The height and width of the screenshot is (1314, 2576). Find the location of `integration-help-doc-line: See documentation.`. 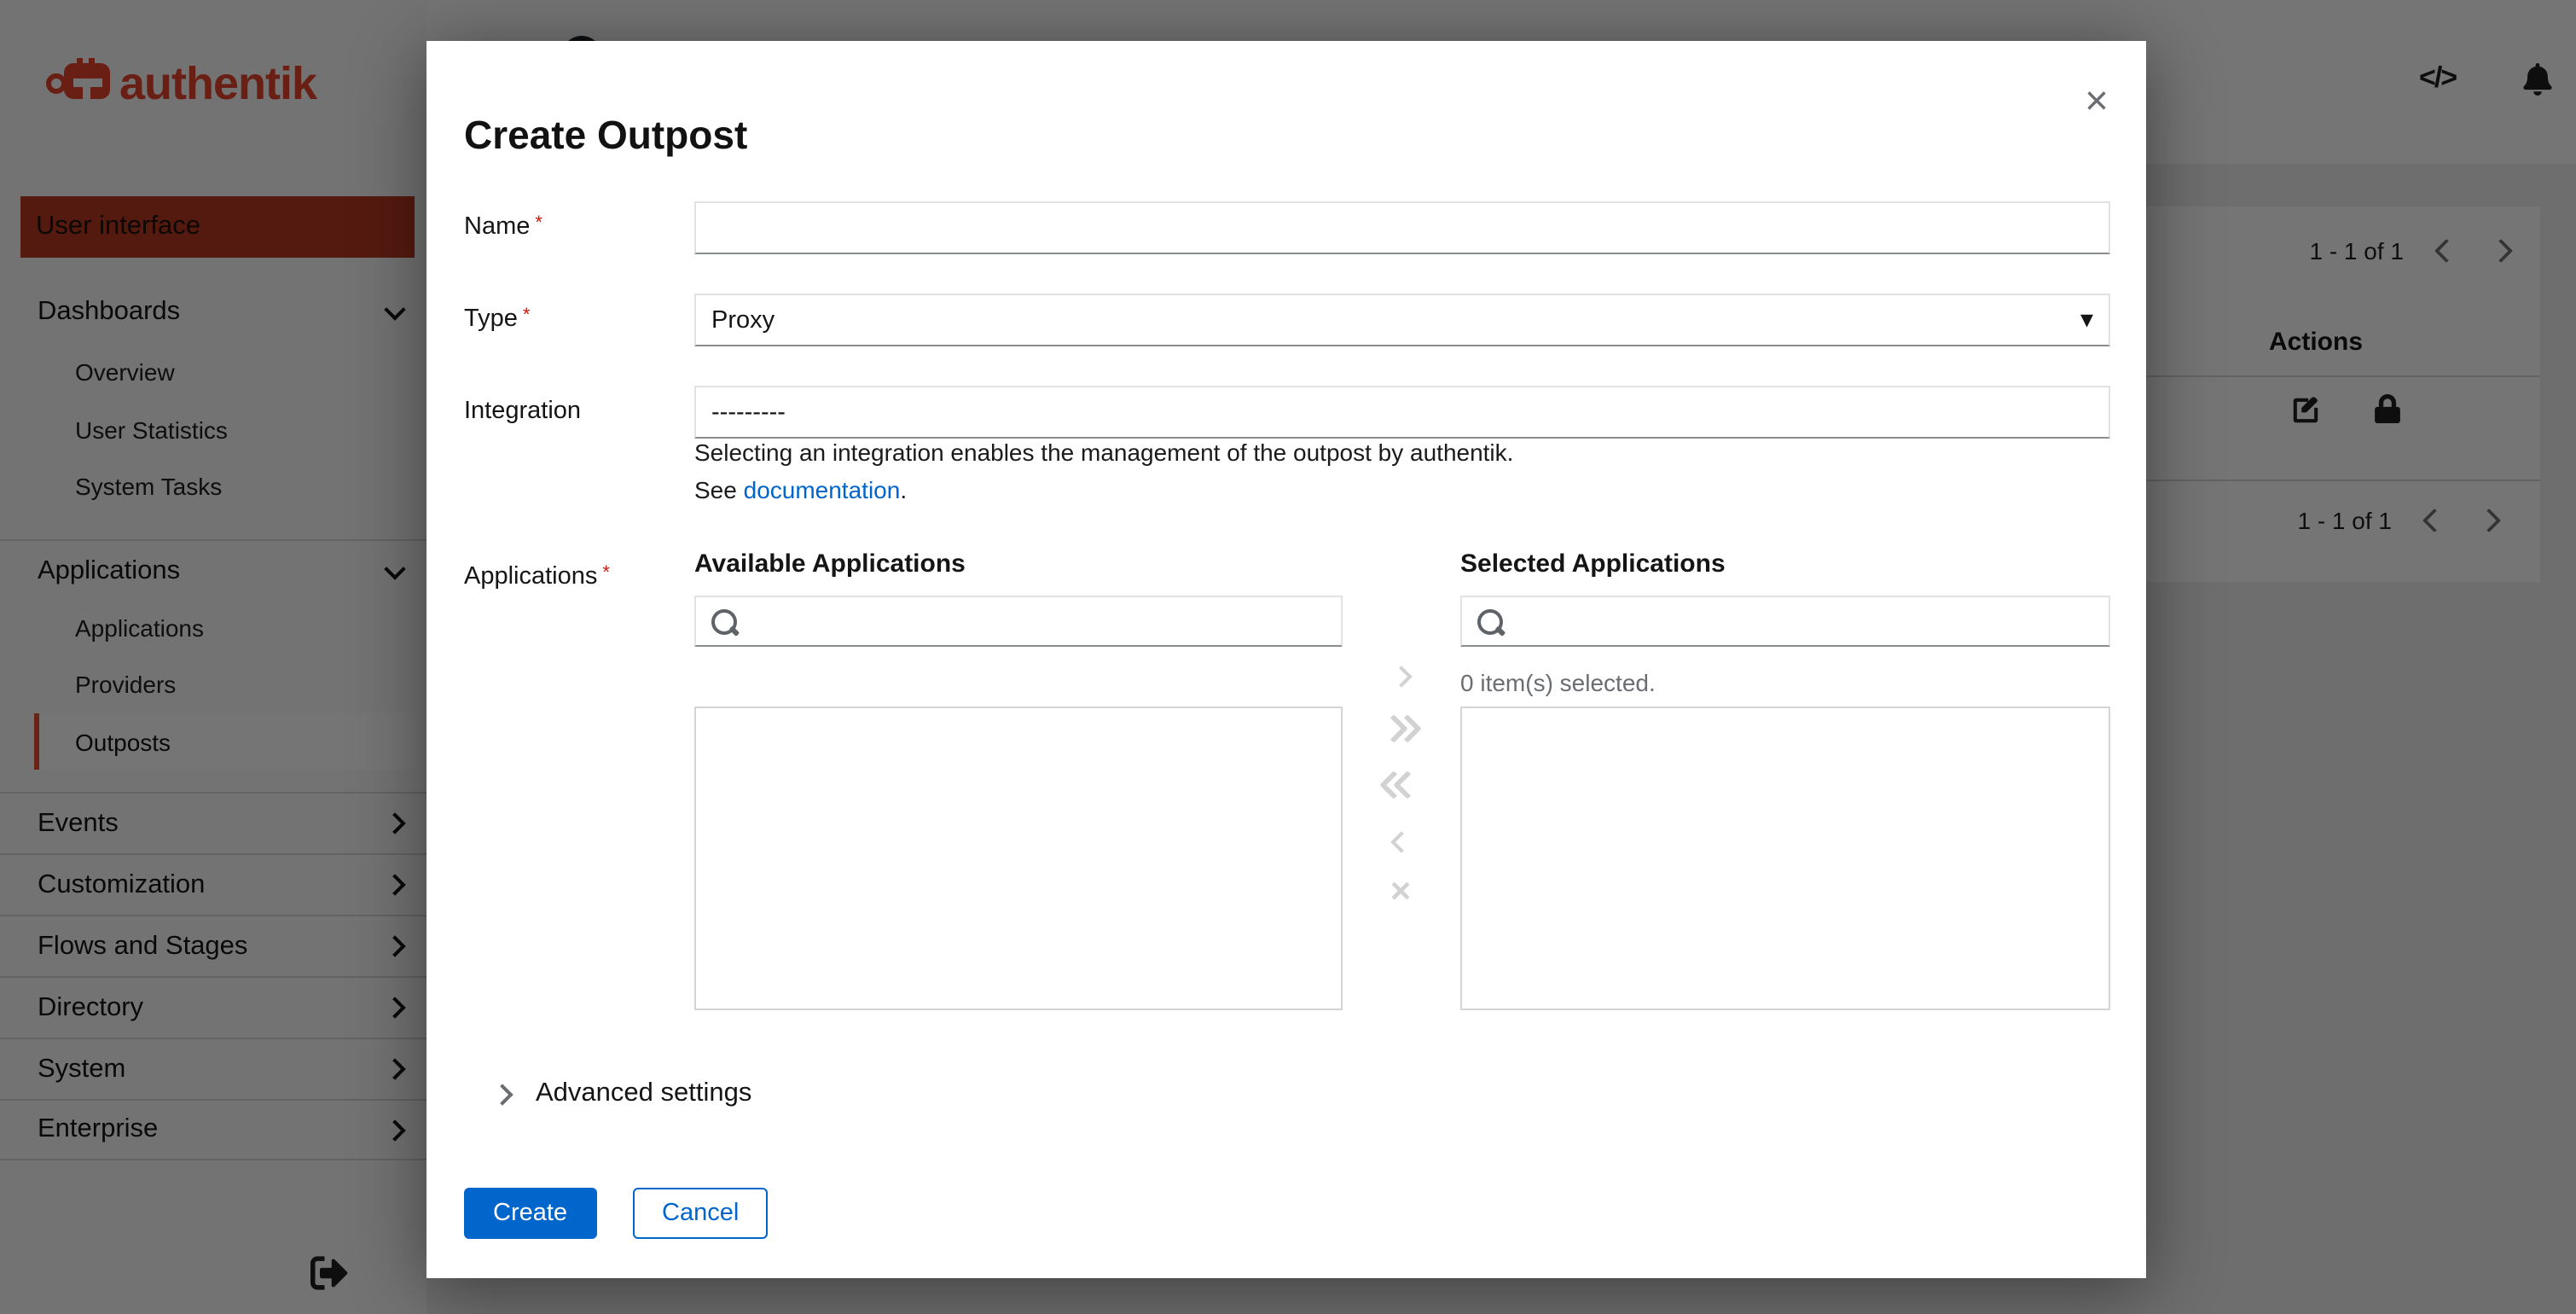

integration-help-doc-line: See documentation. is located at coordinates (801, 490).